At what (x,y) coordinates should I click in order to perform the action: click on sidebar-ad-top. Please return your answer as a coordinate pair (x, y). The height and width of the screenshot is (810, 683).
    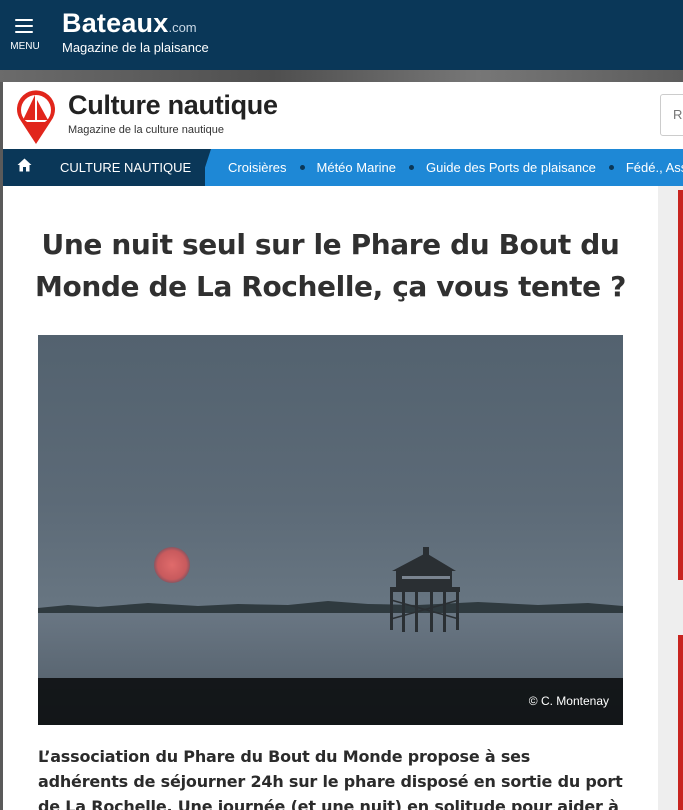
    Looking at the image, I should click on (680, 385).